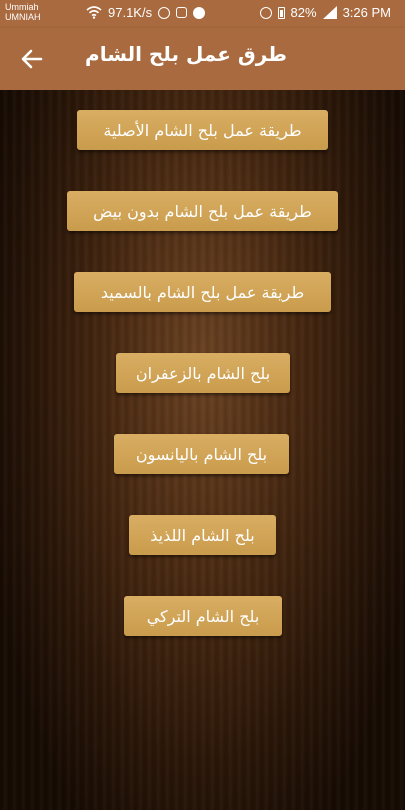 The image size is (405, 810). What do you see at coordinates (202, 292) in the screenshot?
I see `menu-item-semolina: طريقة عمل بلح الشام بالسميد` at bounding box center [202, 292].